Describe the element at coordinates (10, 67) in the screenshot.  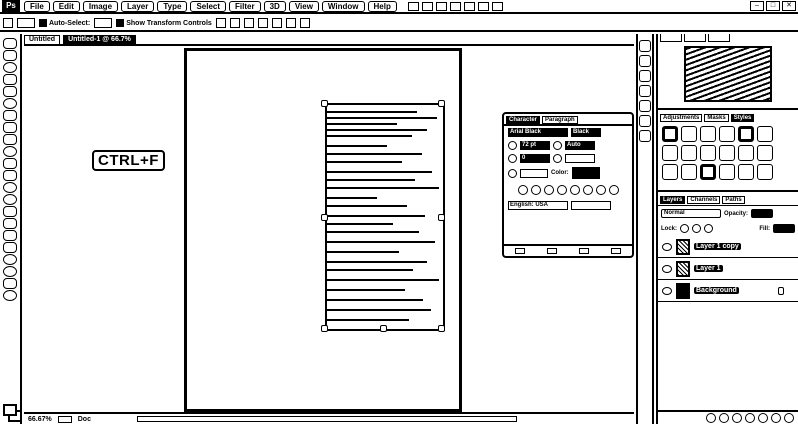
I see `lasso-tool-icon` at that location.